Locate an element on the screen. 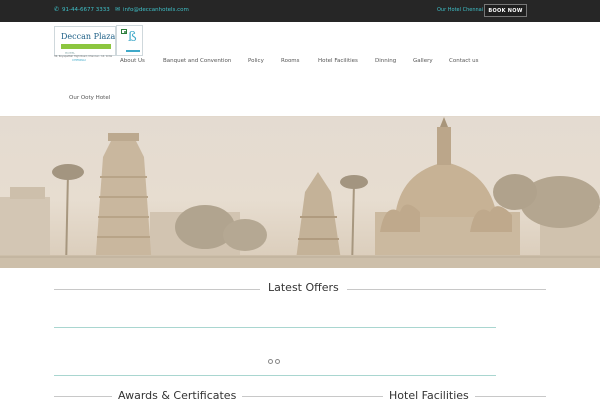 The width and height of the screenshot is (600, 402). email-contact: ✉ info@deccanhotels.com is located at coordinates (152, 9).